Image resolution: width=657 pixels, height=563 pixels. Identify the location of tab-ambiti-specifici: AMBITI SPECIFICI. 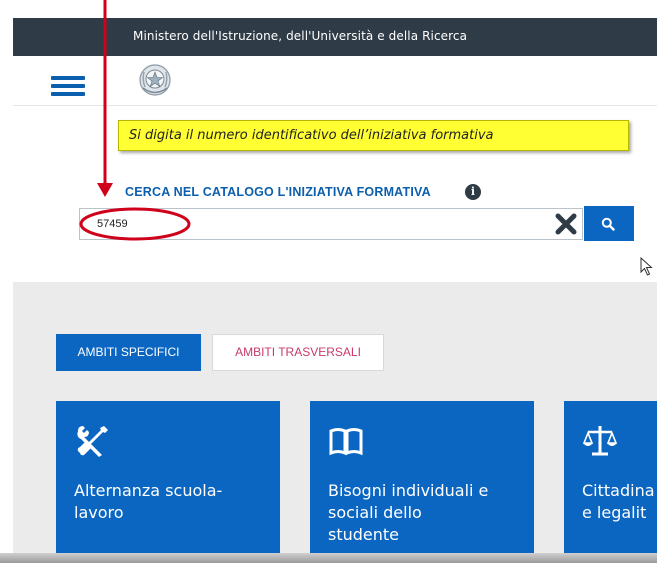
(128, 352).